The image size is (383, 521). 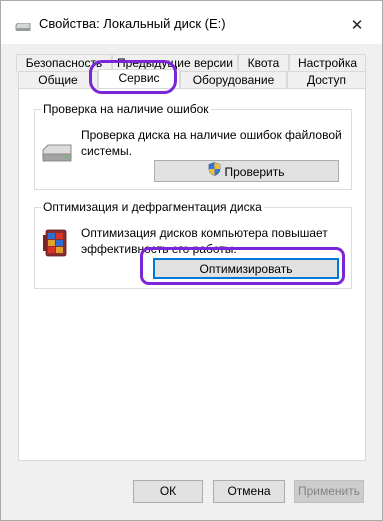 I want to click on cancel-button-label: Отмена, so click(x=249, y=491).